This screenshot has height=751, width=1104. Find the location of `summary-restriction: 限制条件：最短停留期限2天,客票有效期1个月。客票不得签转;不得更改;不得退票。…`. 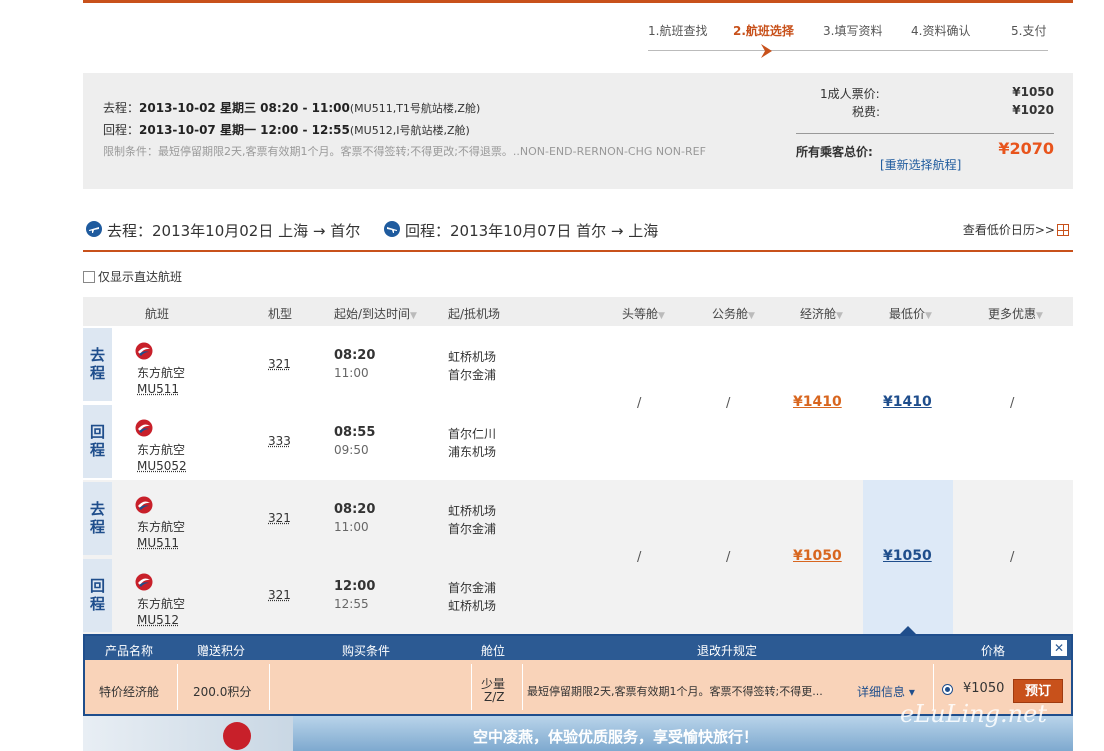

summary-restriction: 限制条件：最短停留期限2天,客票有效期1个月。客票不得签转;不得更改;不得退票。… is located at coordinates (404, 151).